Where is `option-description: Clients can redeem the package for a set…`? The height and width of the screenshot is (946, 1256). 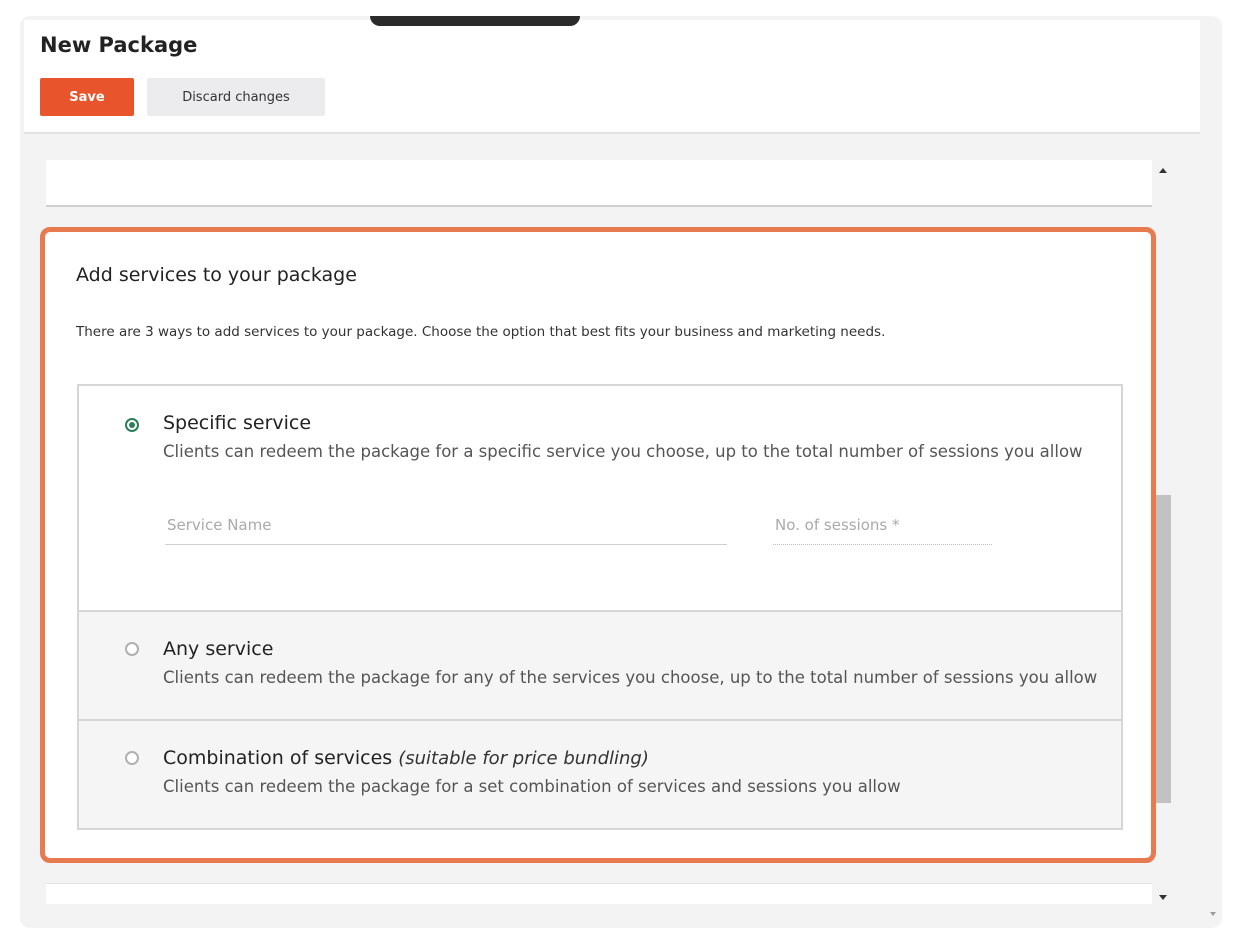 option-description: Clients can redeem the package for a set… is located at coordinates (532, 786).